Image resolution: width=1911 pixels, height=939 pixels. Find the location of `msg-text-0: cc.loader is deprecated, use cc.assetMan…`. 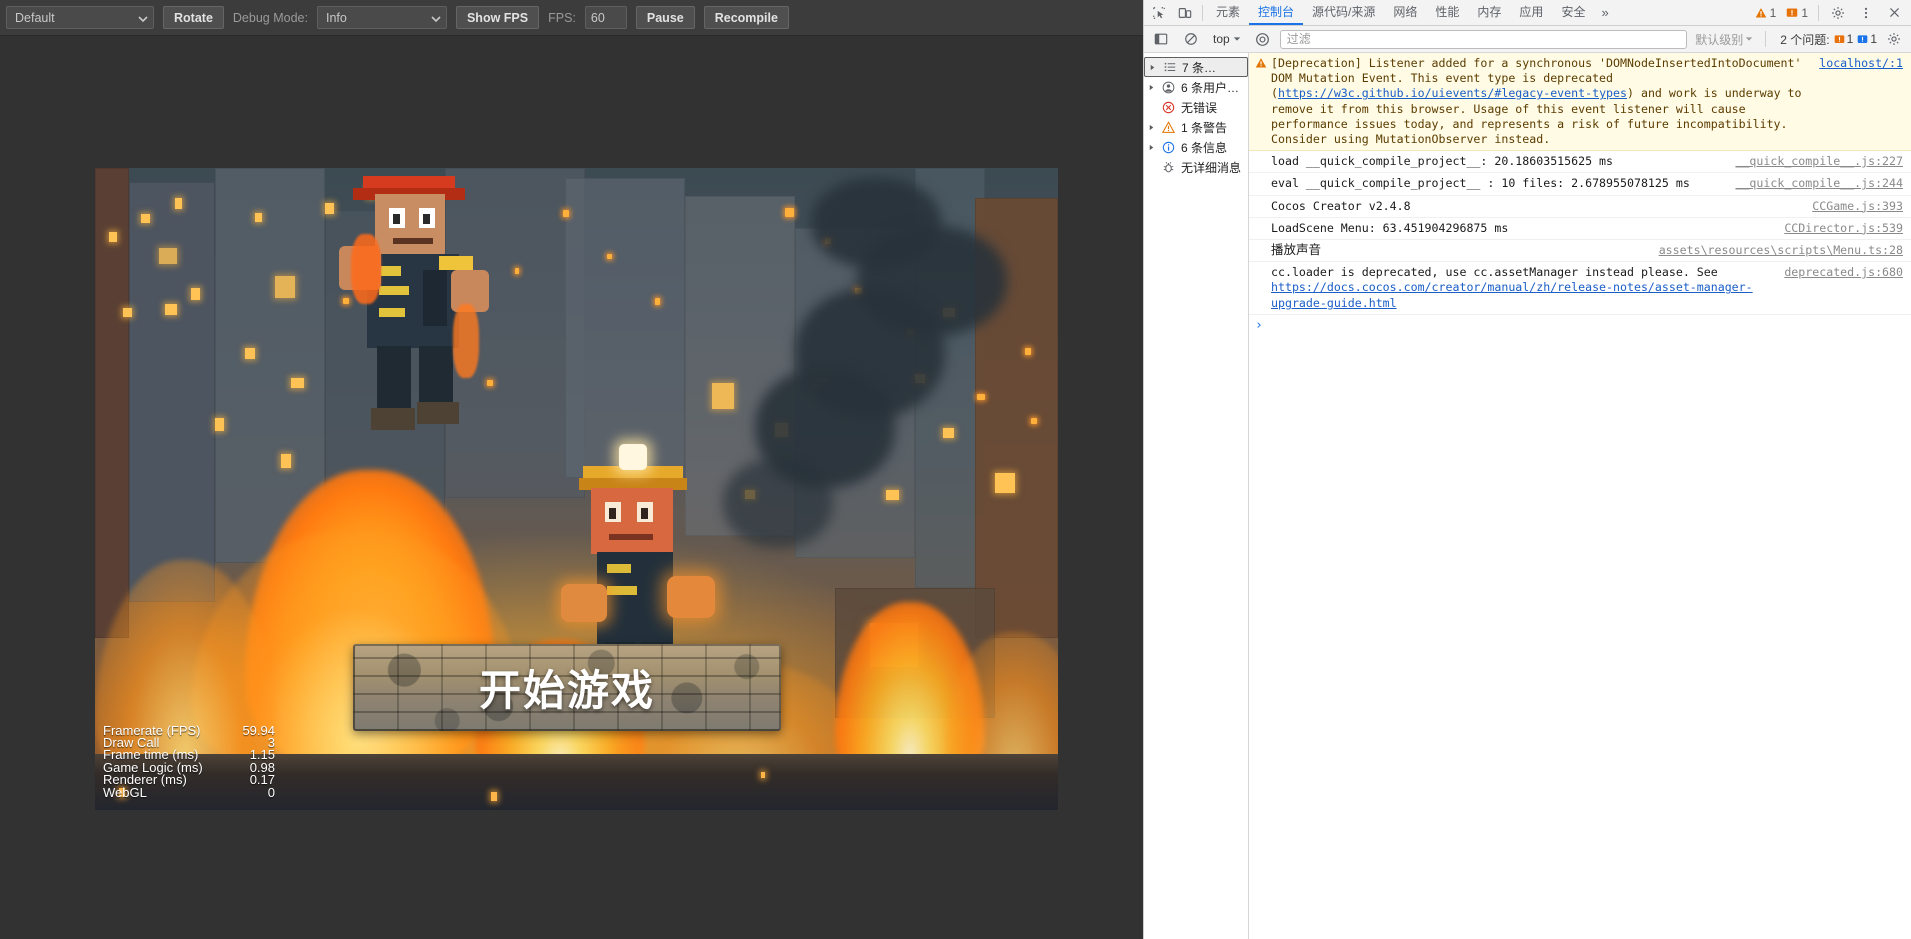

msg-text-0: cc.loader is deprecated, use cc.assetMan… is located at coordinates (1494, 272).